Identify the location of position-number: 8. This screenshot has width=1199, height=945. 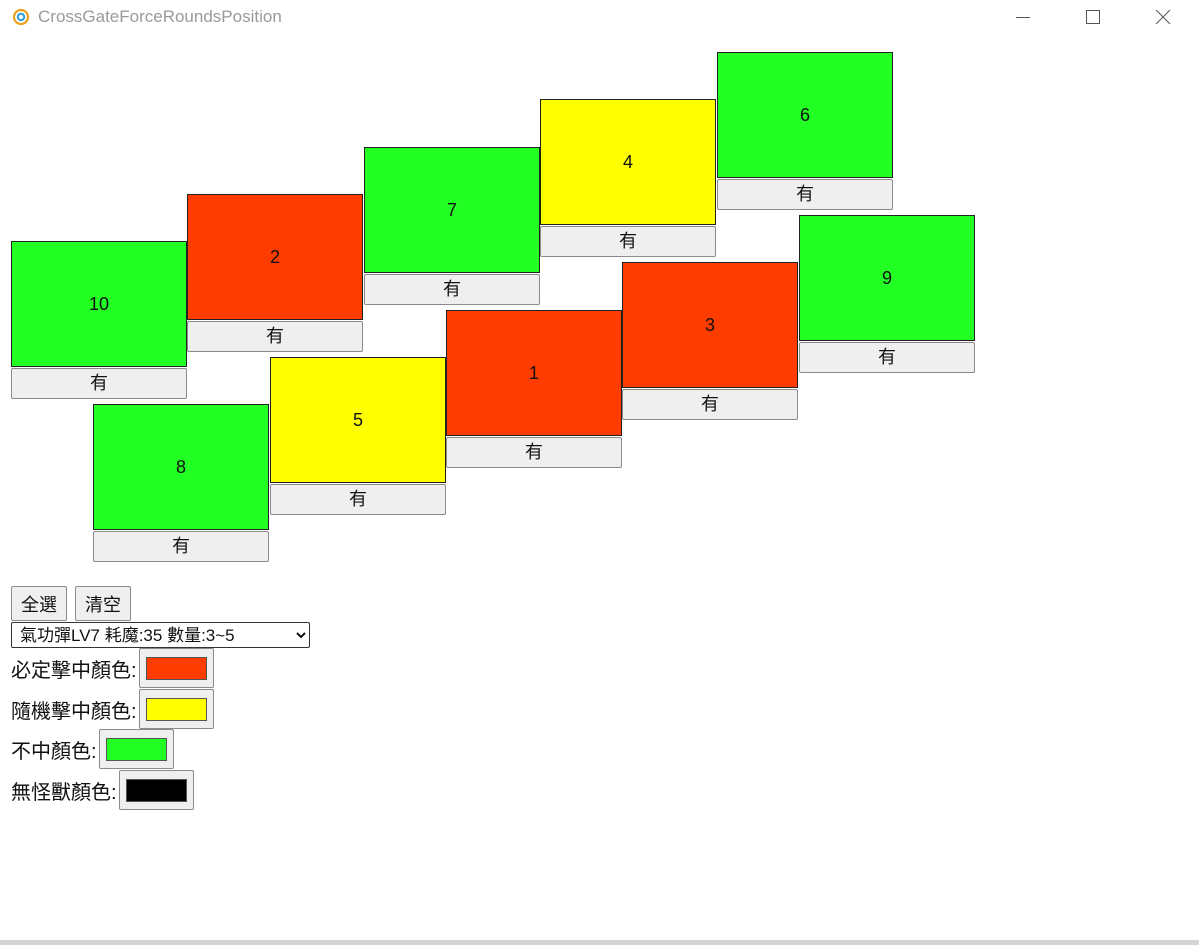
(180, 466).